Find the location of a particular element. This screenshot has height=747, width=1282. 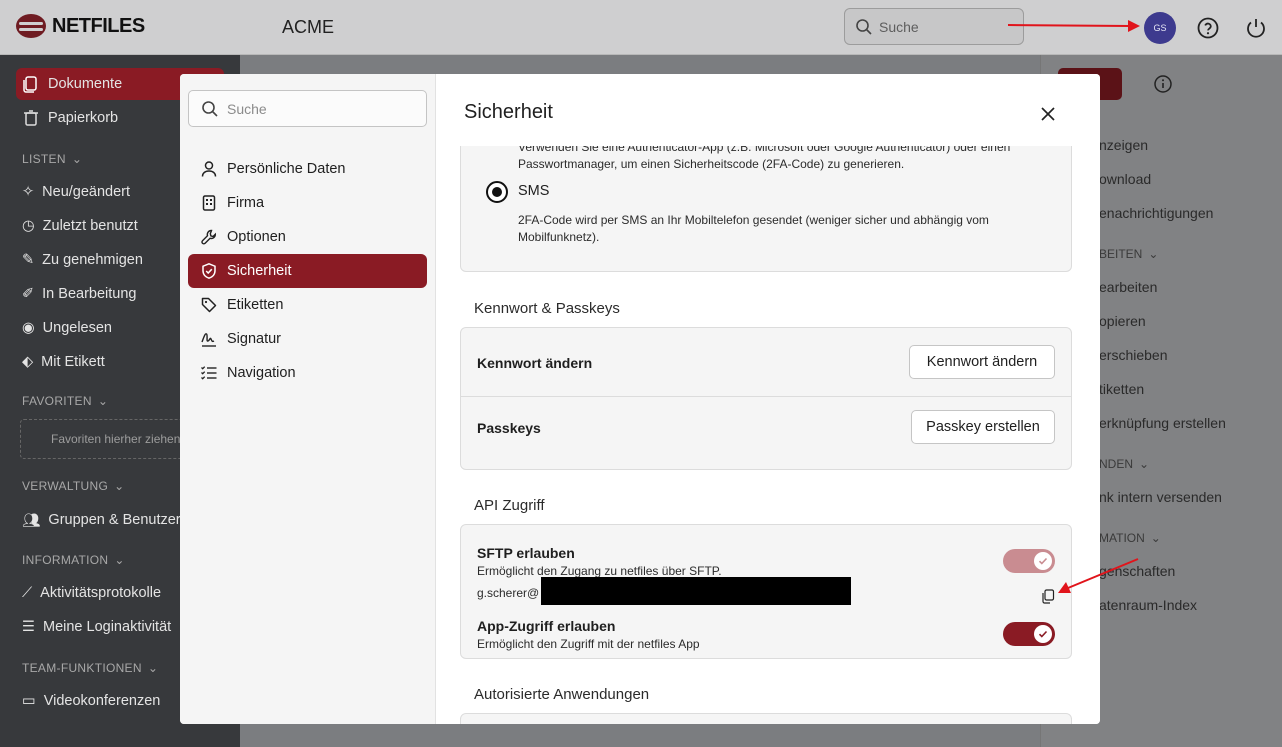

annotation-arrows is located at coordinates (1073, 306).